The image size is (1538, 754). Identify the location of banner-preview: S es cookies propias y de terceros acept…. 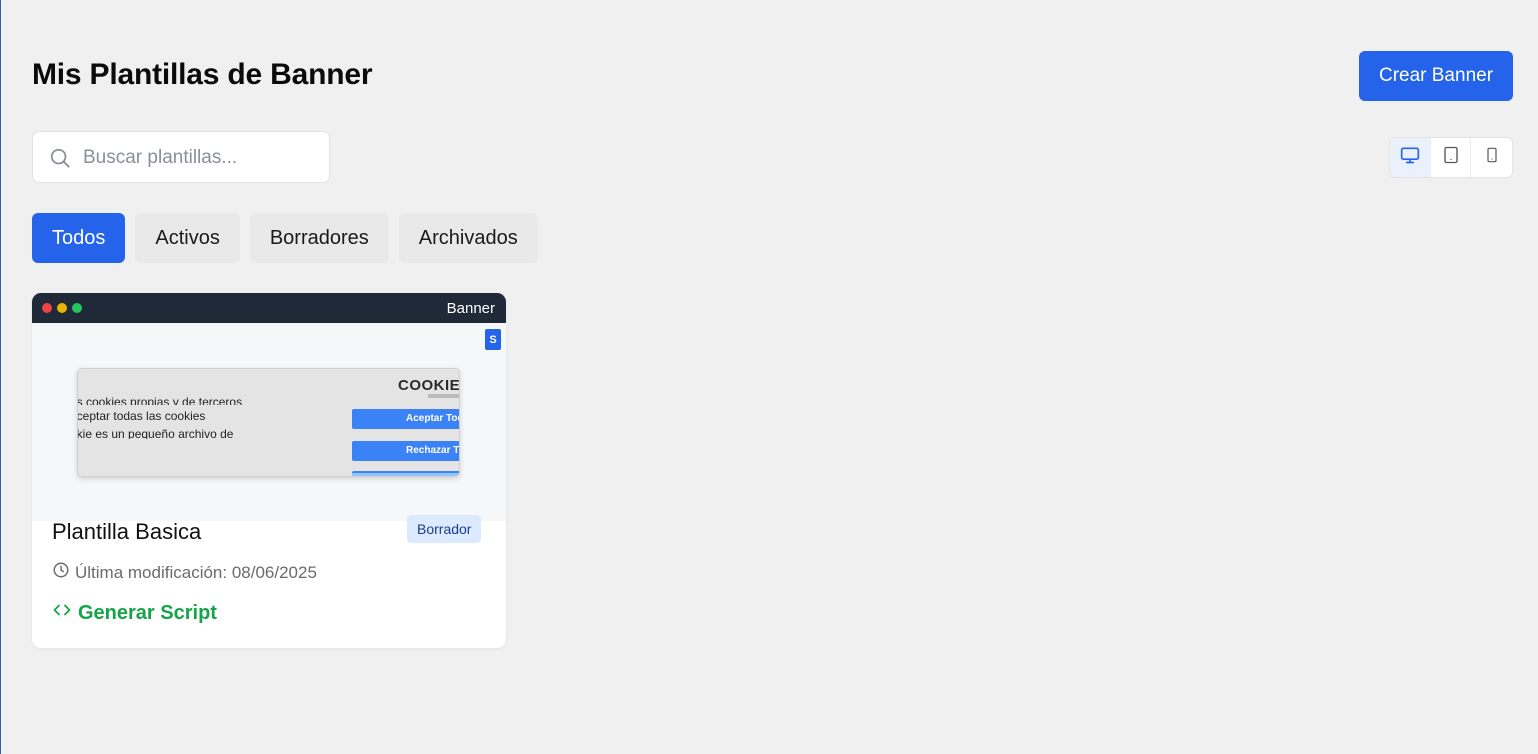
(269, 422).